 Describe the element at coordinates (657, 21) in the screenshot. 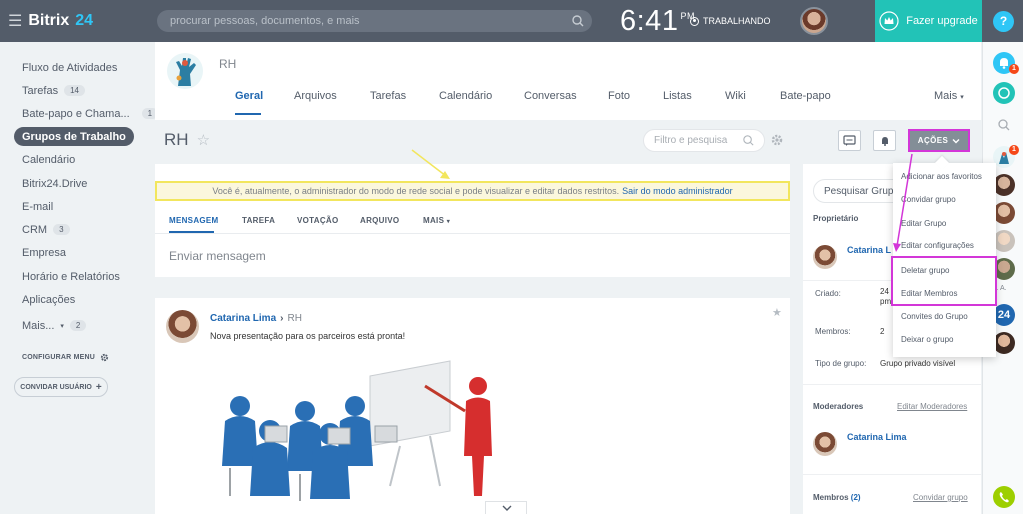

I see `clock: 6:41 PM` at that location.